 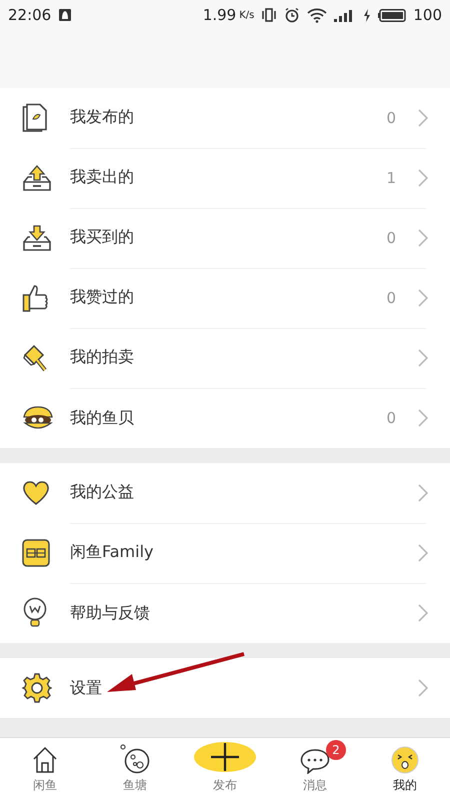 I want to click on menu-label: 我的公益, so click(x=102, y=492).